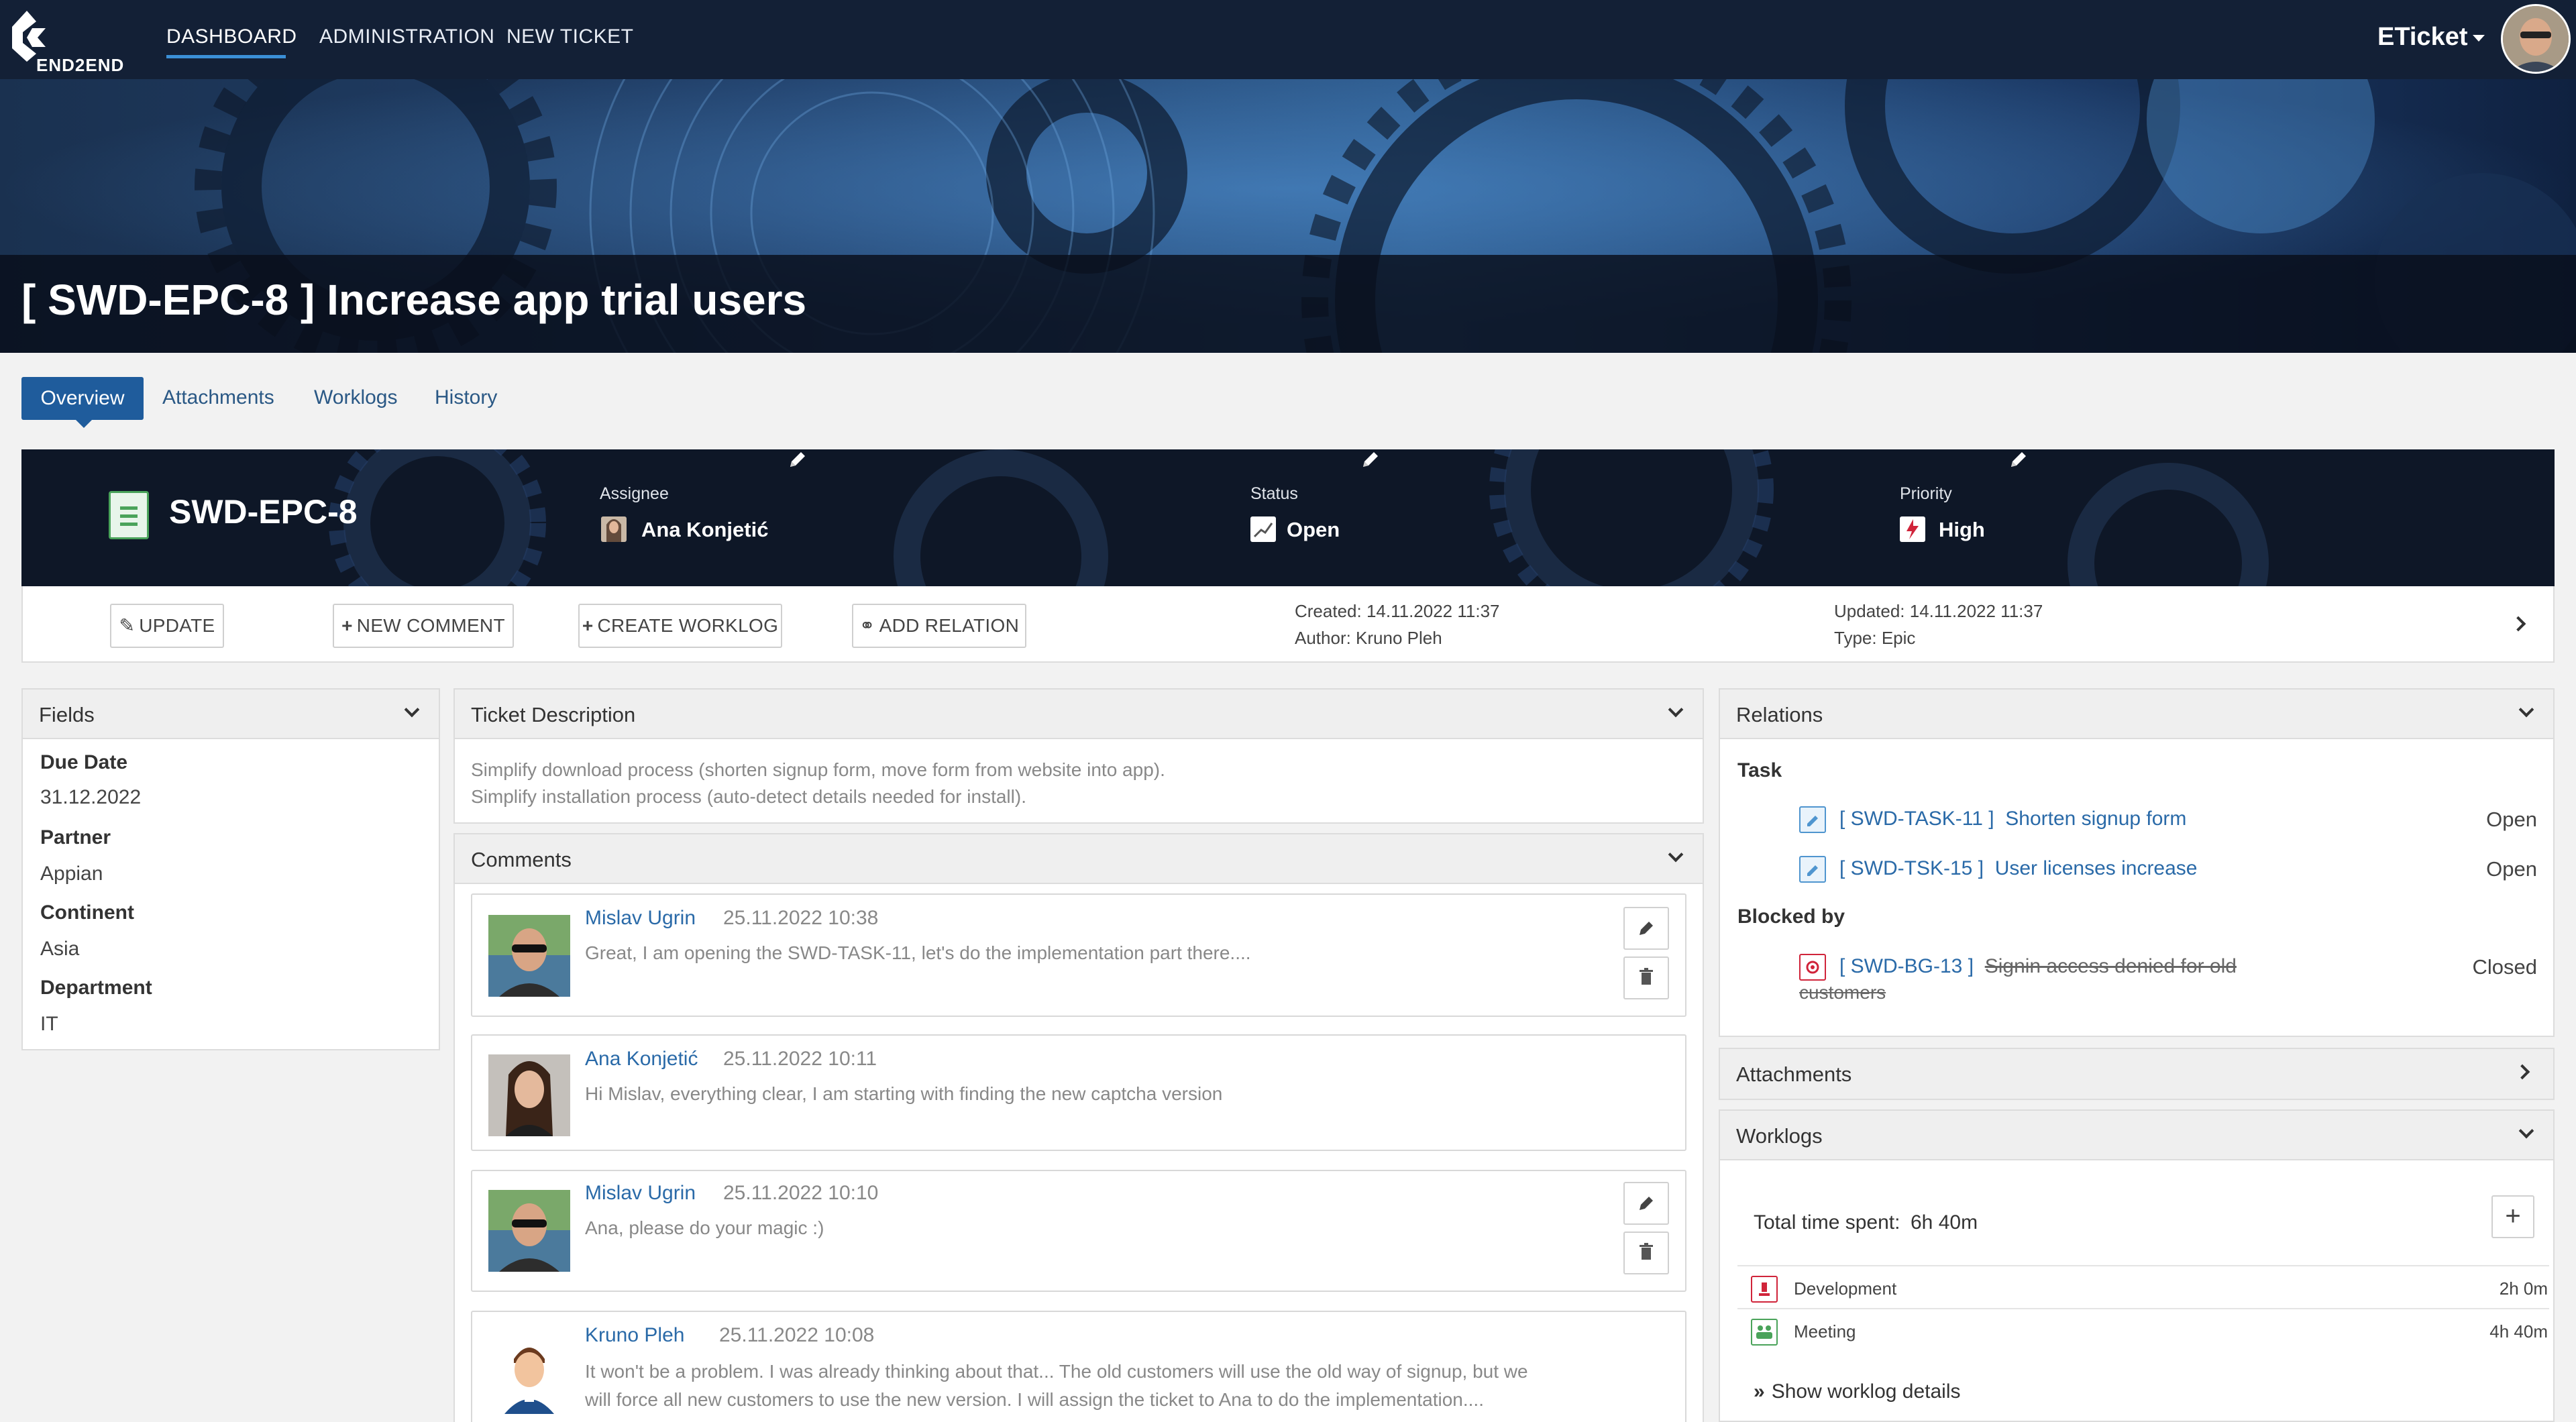 This screenshot has width=2576, height=1422. Describe the element at coordinates (226, 57) in the screenshot. I see `nav-active-indicator` at that location.